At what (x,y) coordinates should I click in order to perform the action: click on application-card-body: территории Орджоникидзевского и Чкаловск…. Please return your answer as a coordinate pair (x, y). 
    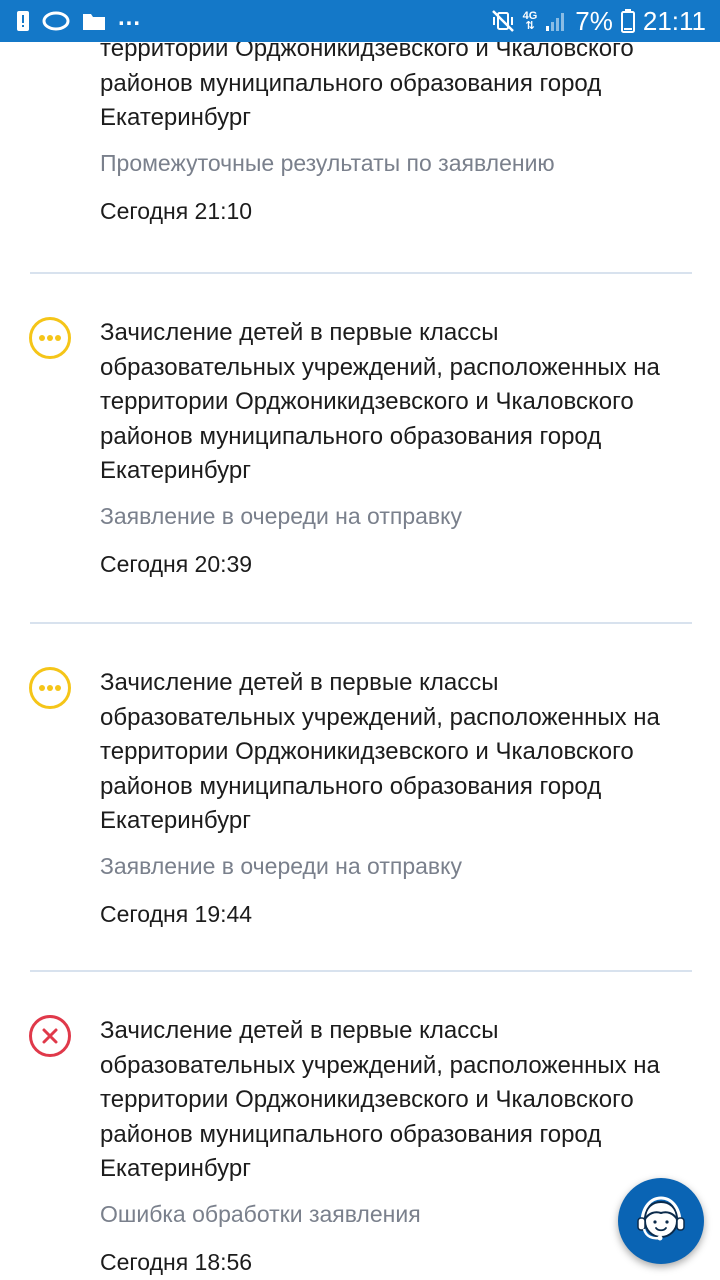
    Looking at the image, I should click on (400, 129).